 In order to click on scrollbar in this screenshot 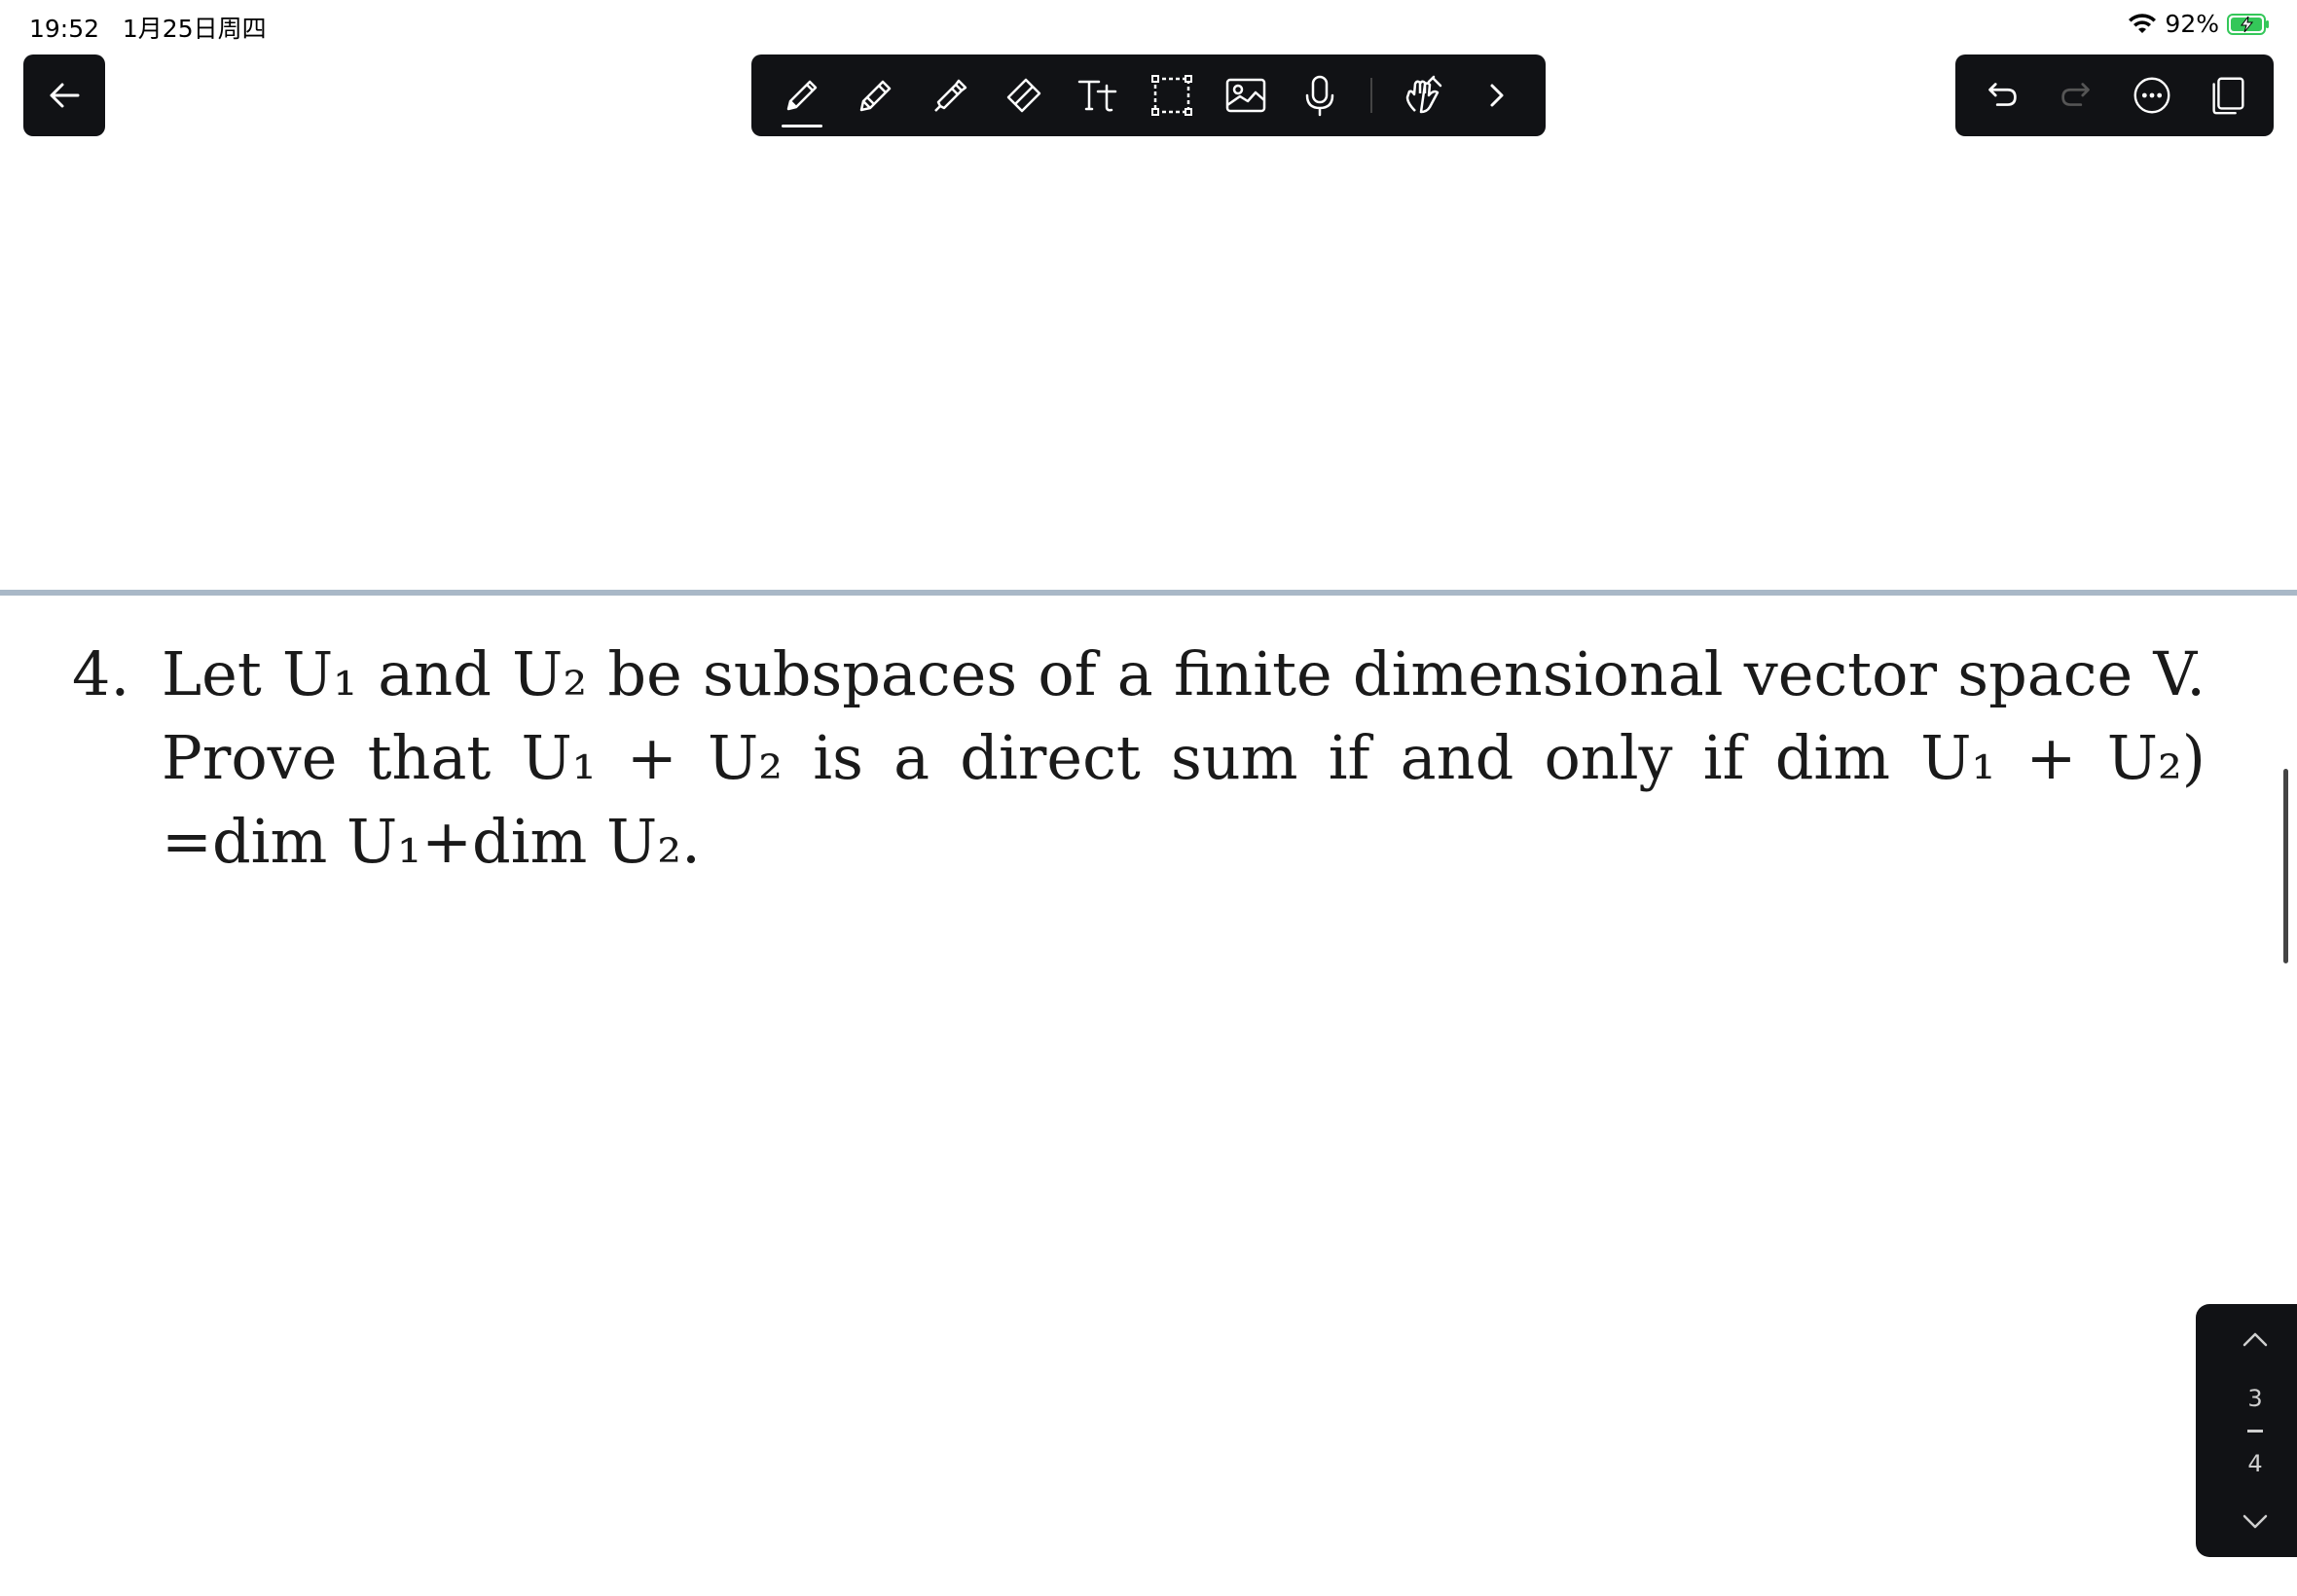, I will do `click(2286, 866)`.